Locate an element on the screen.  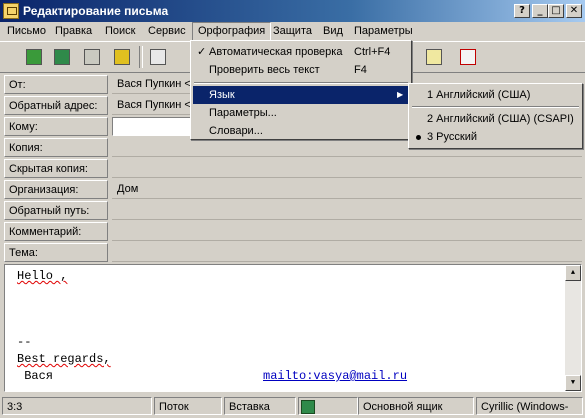
subject-field is located at coordinates (347, 252).